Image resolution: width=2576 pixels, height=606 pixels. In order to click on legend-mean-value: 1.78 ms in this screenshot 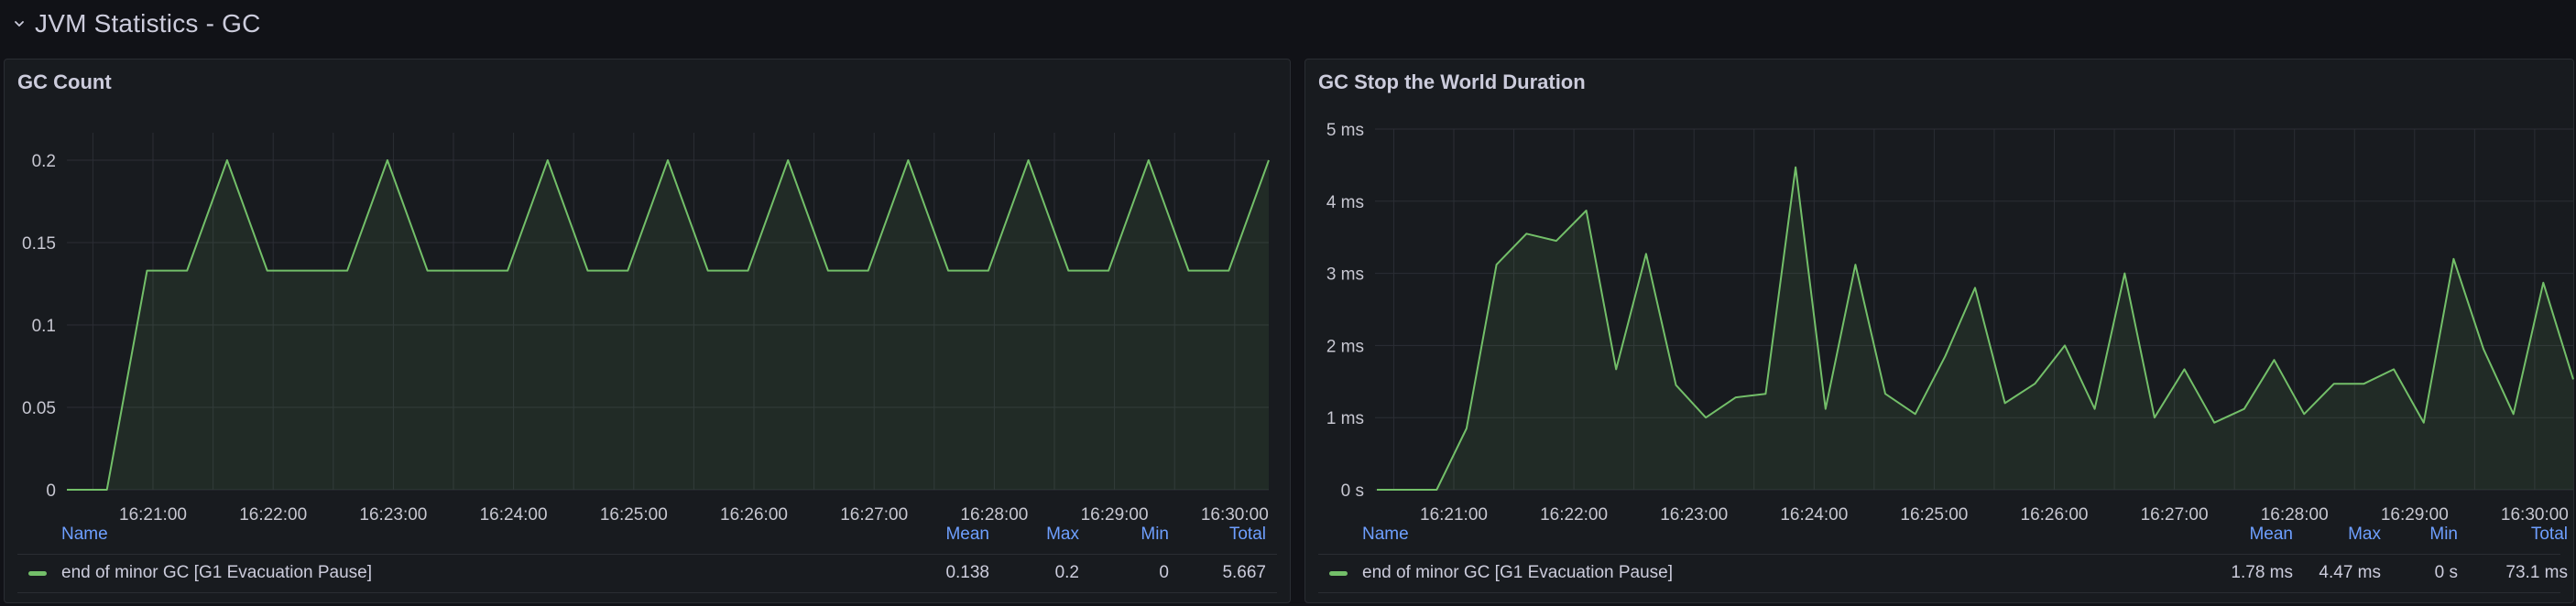, I will do `click(2262, 572)`.